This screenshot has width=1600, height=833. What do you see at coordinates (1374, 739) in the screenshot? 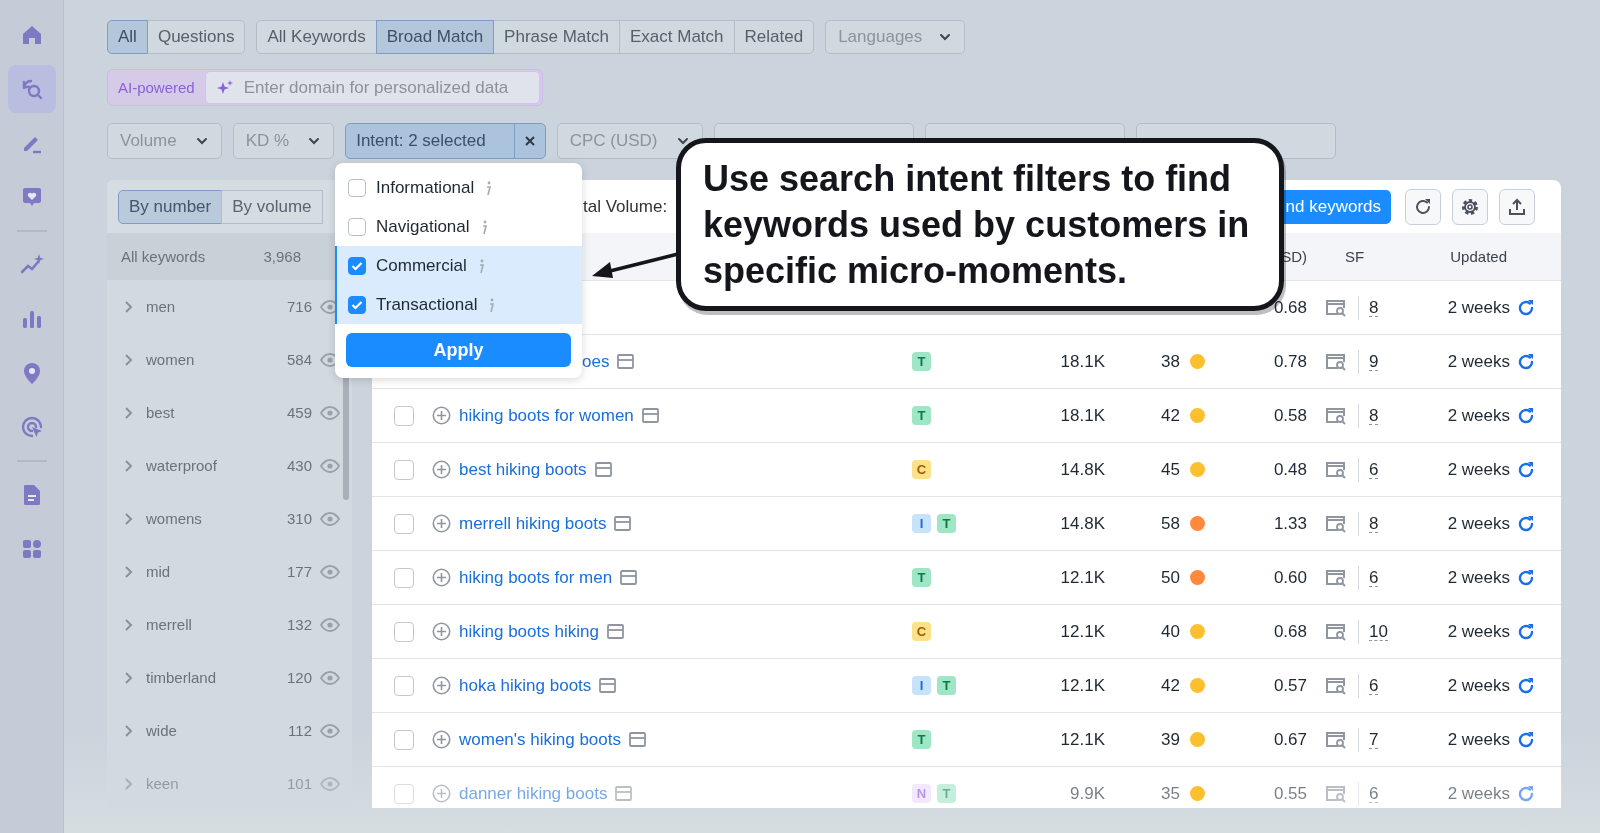
I see `serp-features-count: 7` at bounding box center [1374, 739].